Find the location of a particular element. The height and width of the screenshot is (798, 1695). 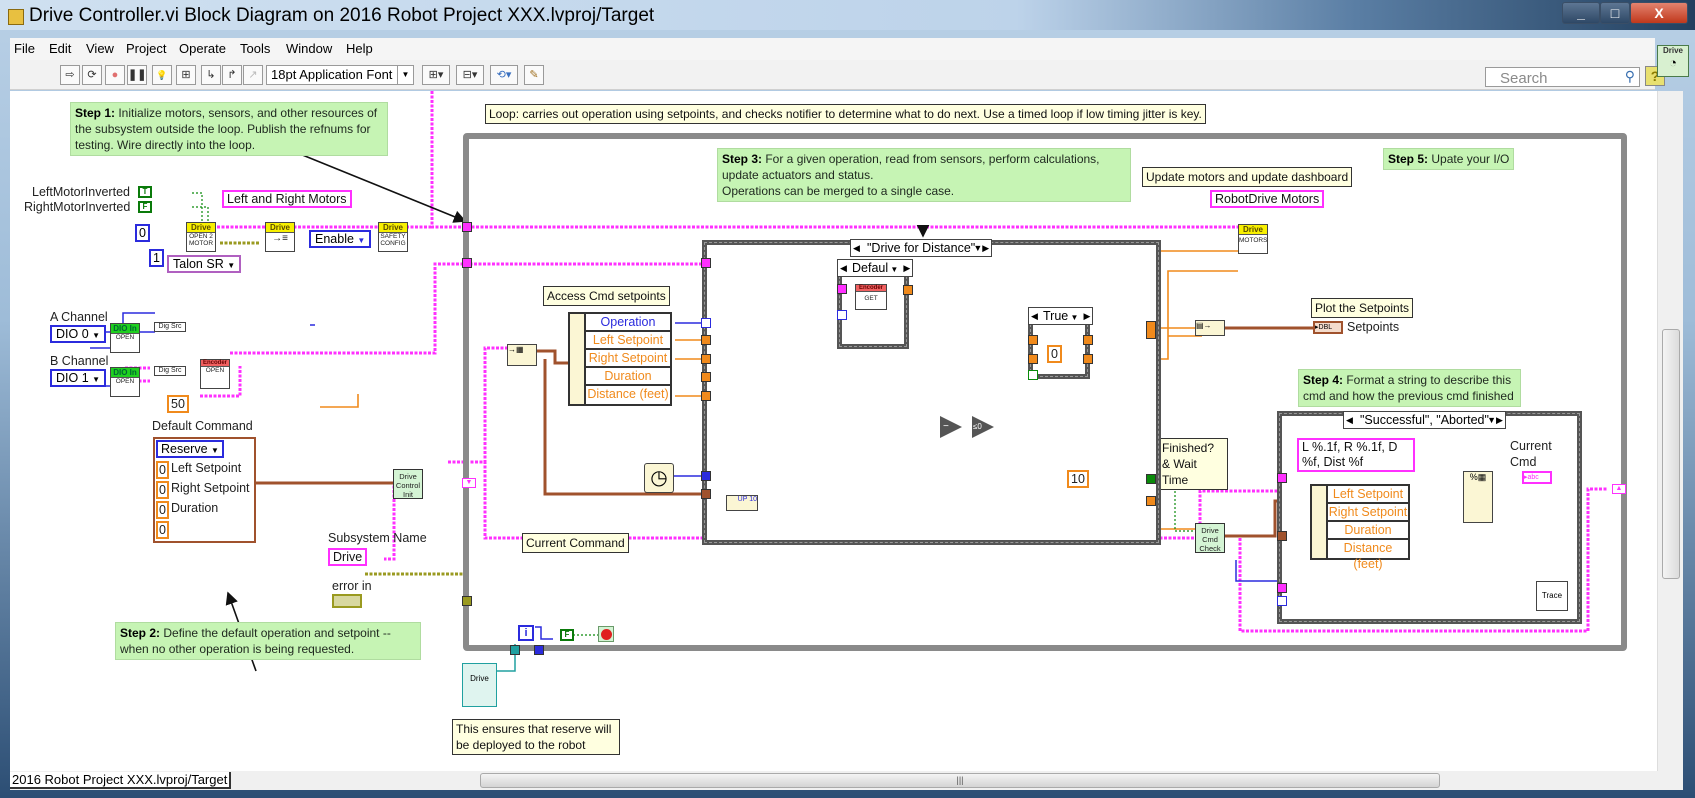

error-in-cluster is located at coordinates (347, 601).